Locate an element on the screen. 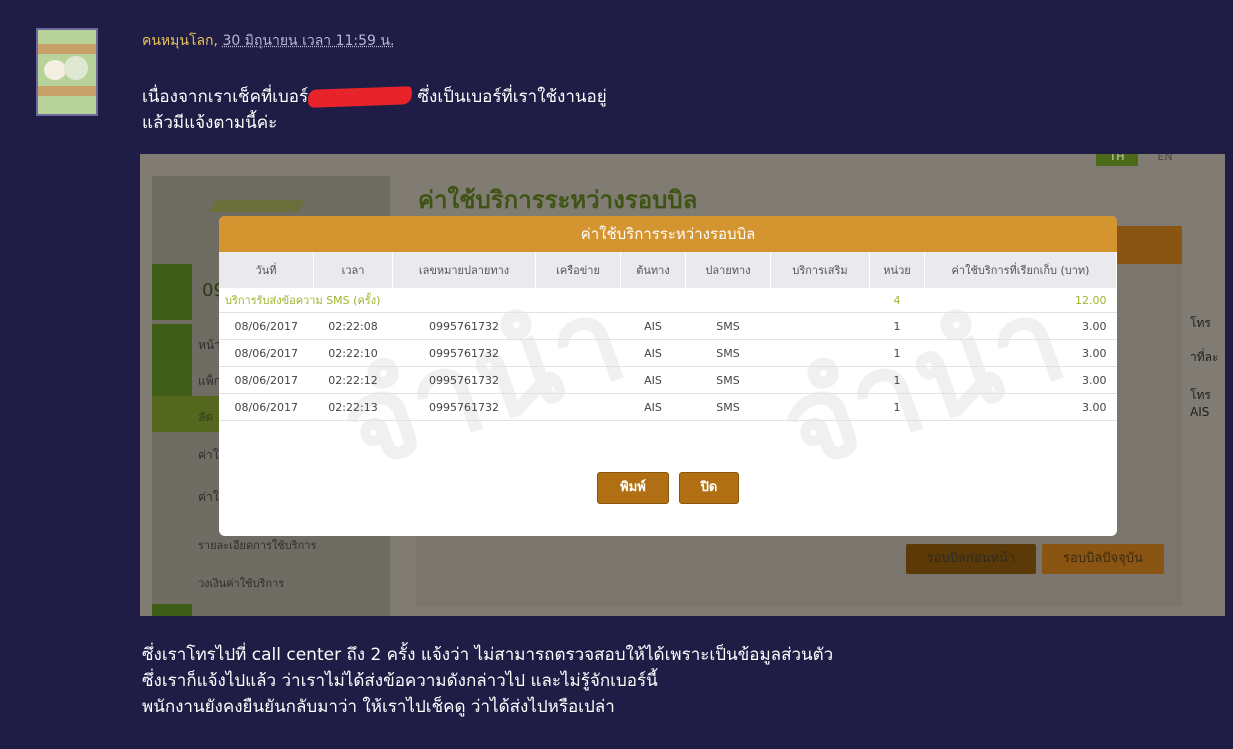 The width and height of the screenshot is (1233, 749). col-time: เวลา is located at coordinates (353, 270).